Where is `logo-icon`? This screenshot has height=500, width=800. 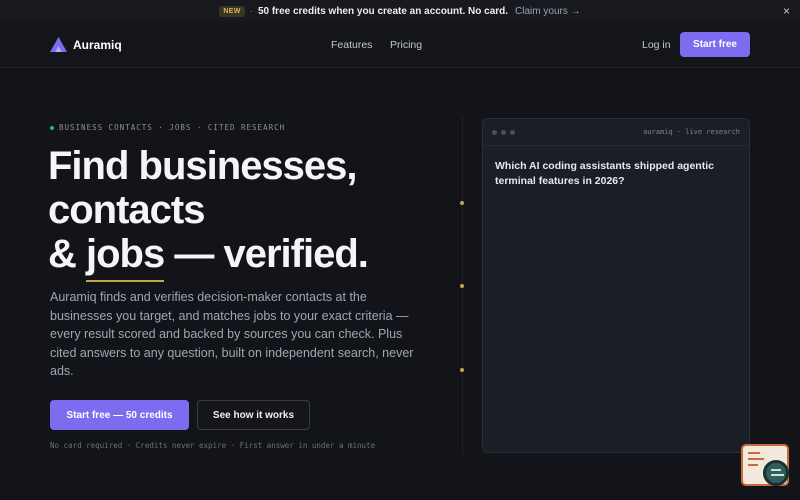
logo-icon is located at coordinates (58, 44).